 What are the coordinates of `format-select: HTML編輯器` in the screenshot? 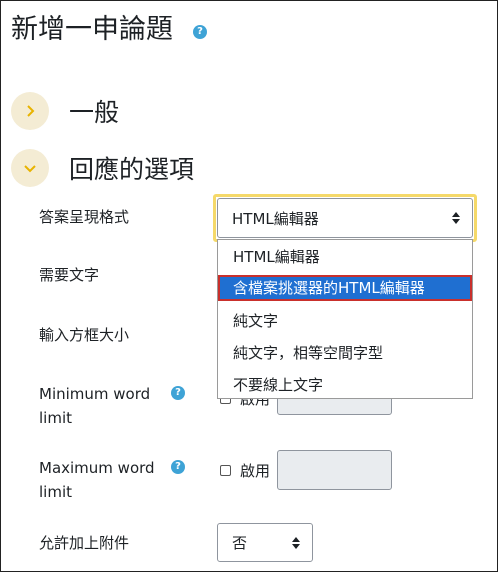 It's located at (345, 218).